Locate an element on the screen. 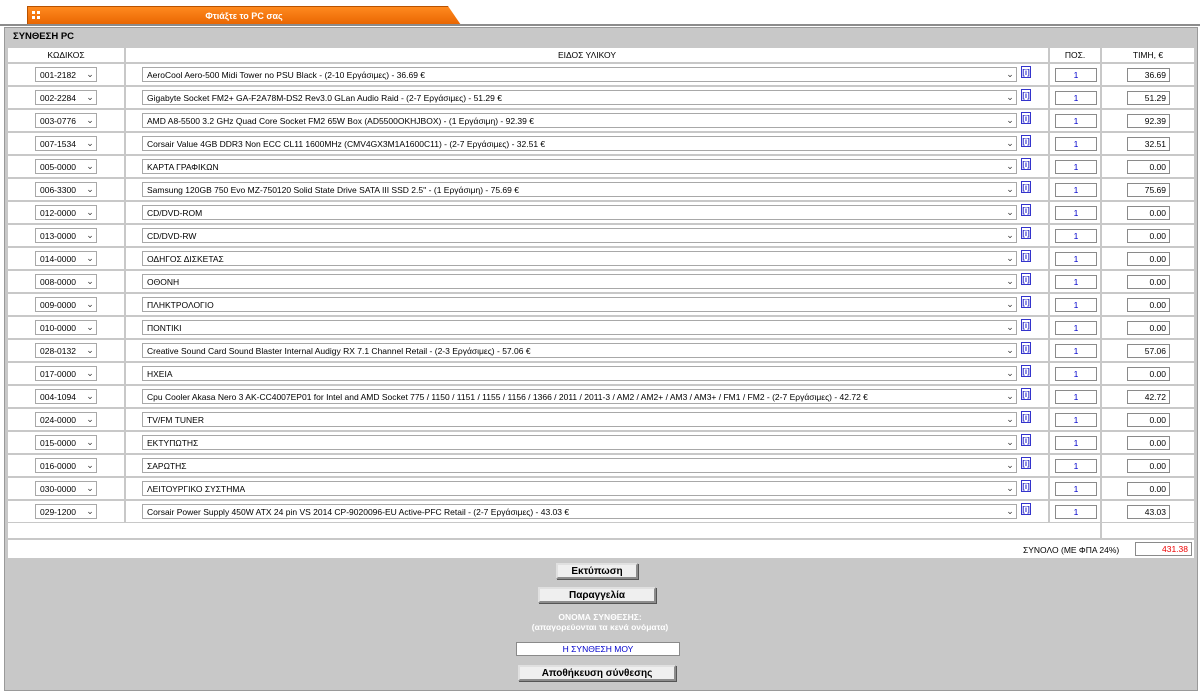  item-select: ΛΕΙΤΟΥΡΓΙΚΟ ΣΥΣΤΗΜΑ ⌄ is located at coordinates (579, 488).